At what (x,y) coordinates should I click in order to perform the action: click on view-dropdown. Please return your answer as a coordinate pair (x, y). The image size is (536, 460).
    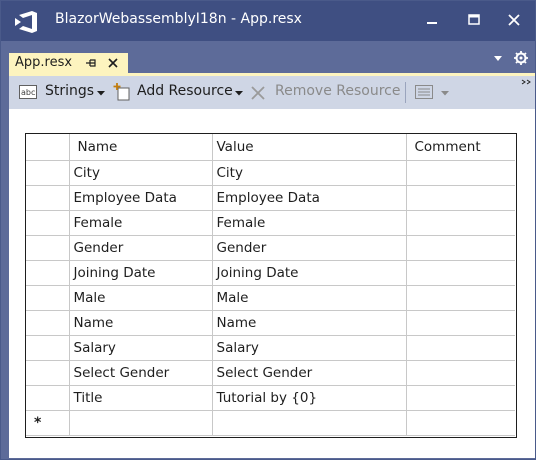
    Looking at the image, I should click on (431, 92).